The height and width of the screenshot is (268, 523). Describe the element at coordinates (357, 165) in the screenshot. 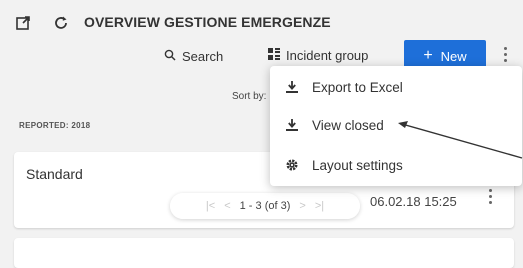

I see `menu-item-label: Layout settings` at that location.